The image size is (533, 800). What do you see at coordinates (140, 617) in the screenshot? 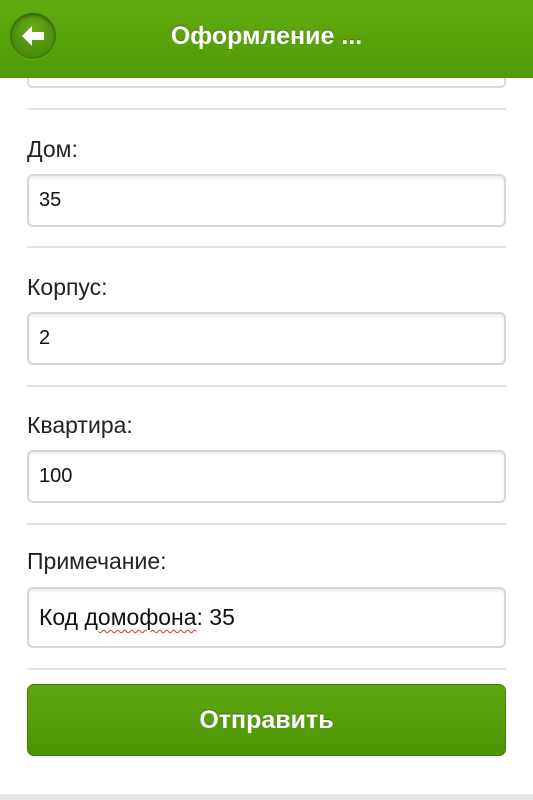
I see `note-text-misspelled: домофона` at bounding box center [140, 617].